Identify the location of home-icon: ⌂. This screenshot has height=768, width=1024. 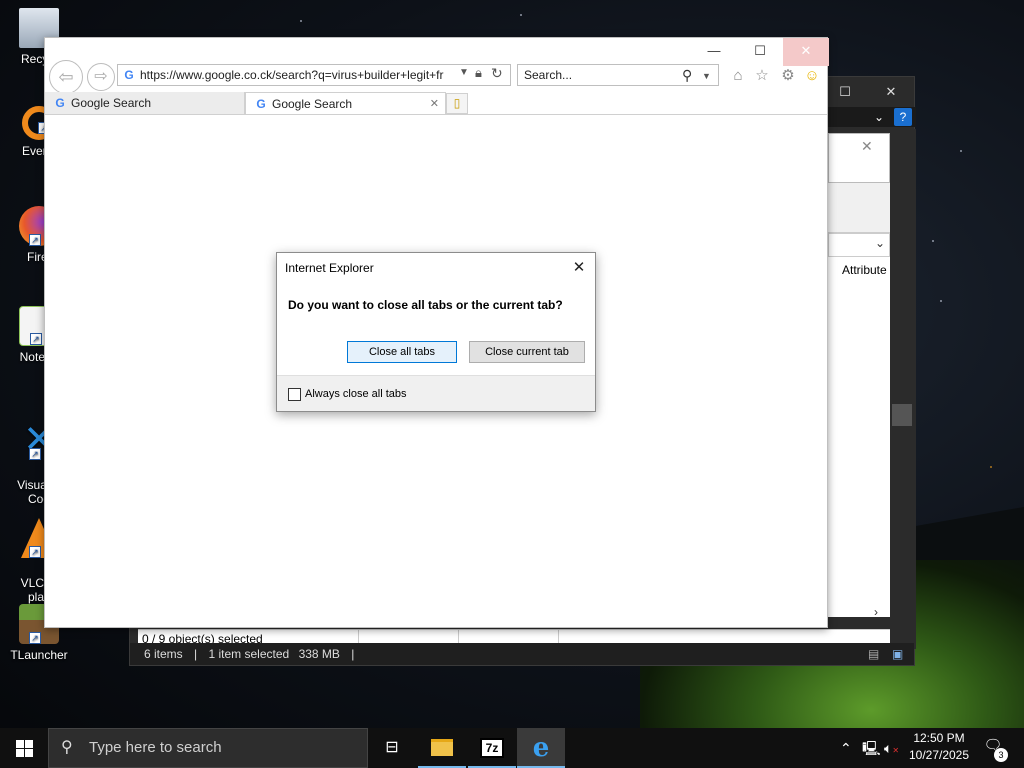
(738, 76).